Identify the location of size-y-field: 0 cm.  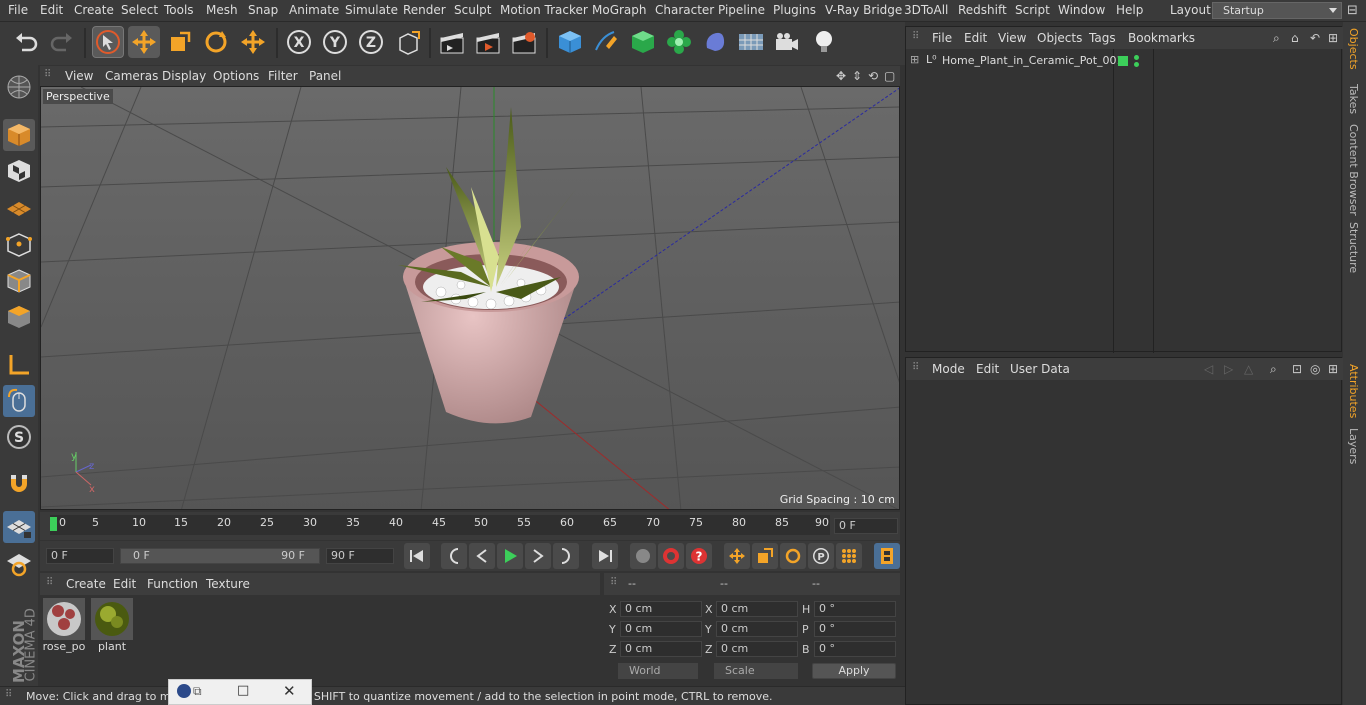
(757, 629).